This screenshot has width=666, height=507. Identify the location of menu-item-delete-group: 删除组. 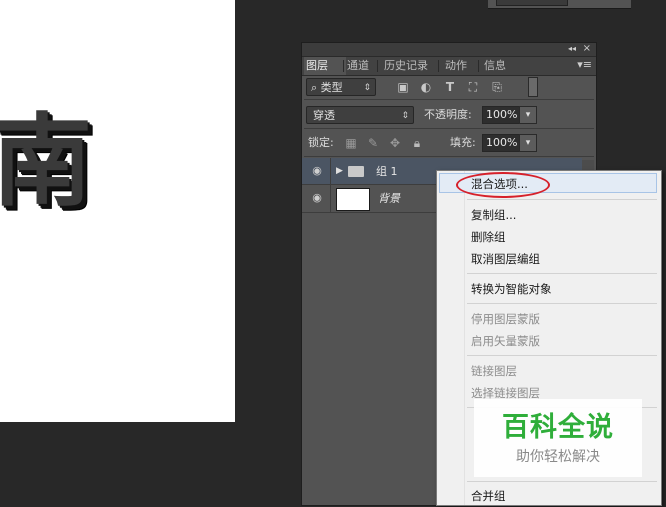
(549, 237).